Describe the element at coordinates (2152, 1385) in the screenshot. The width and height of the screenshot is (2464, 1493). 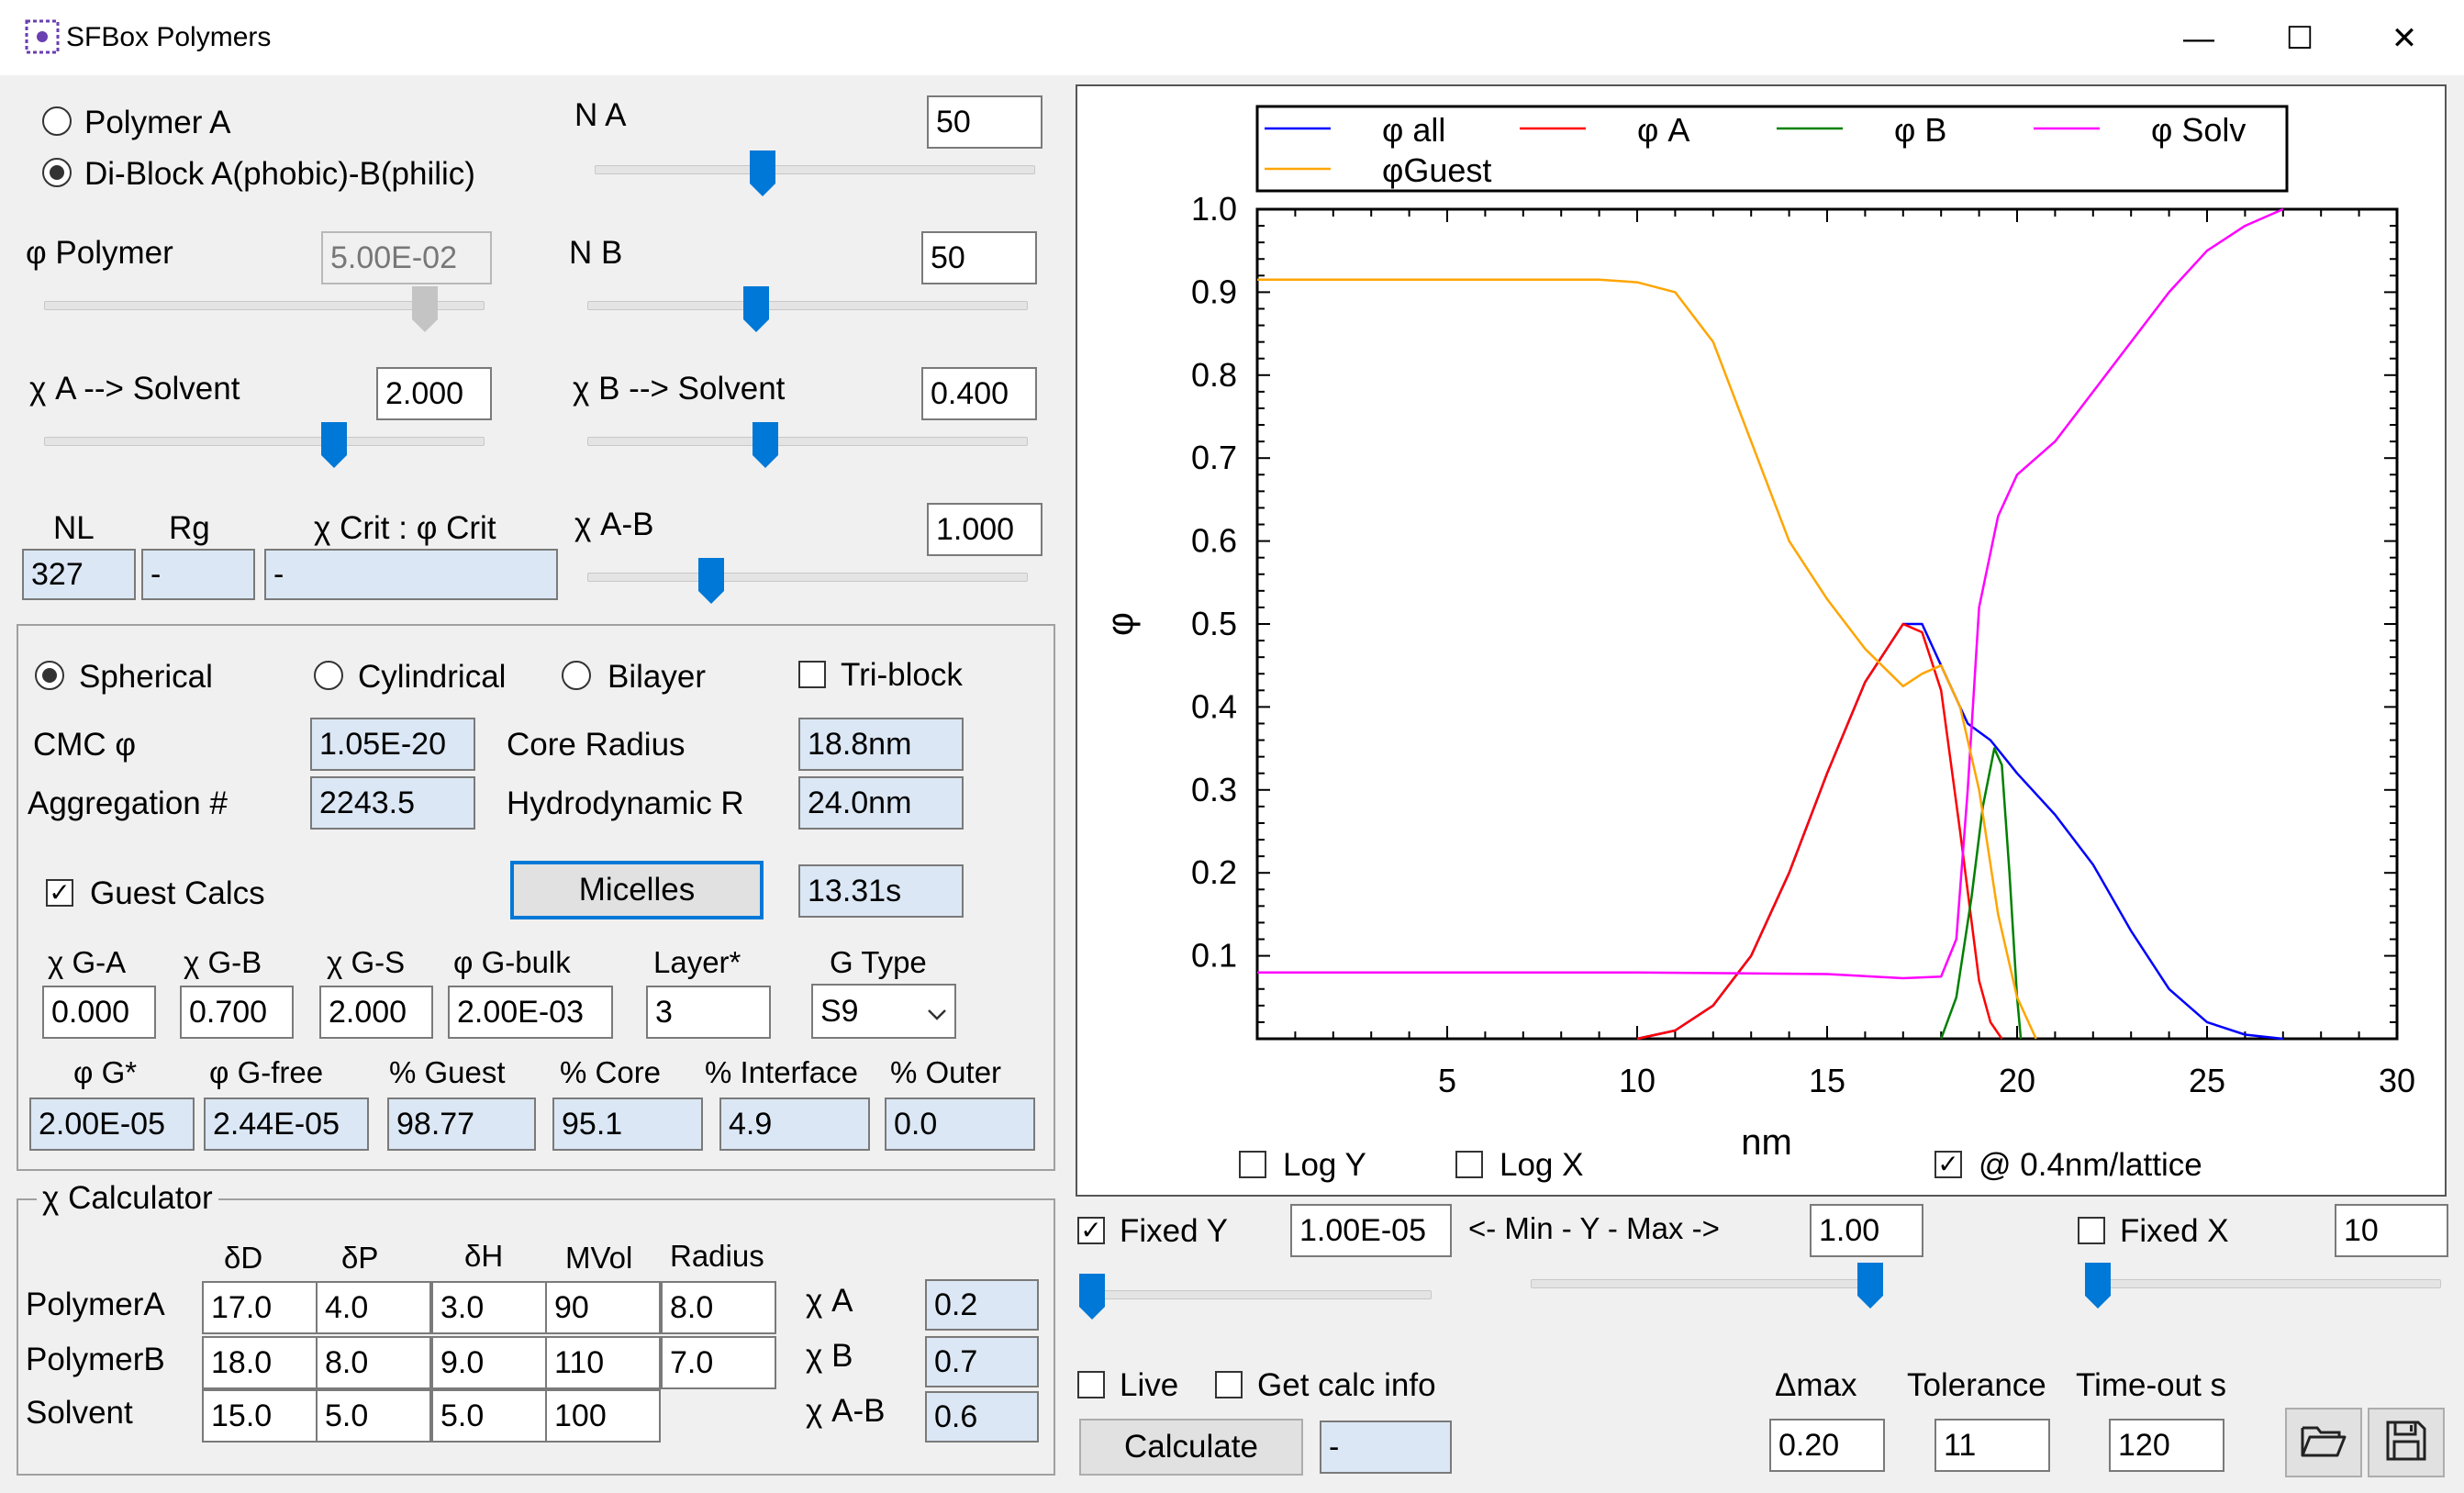
I see `timeout-label: Time-out s` at that location.